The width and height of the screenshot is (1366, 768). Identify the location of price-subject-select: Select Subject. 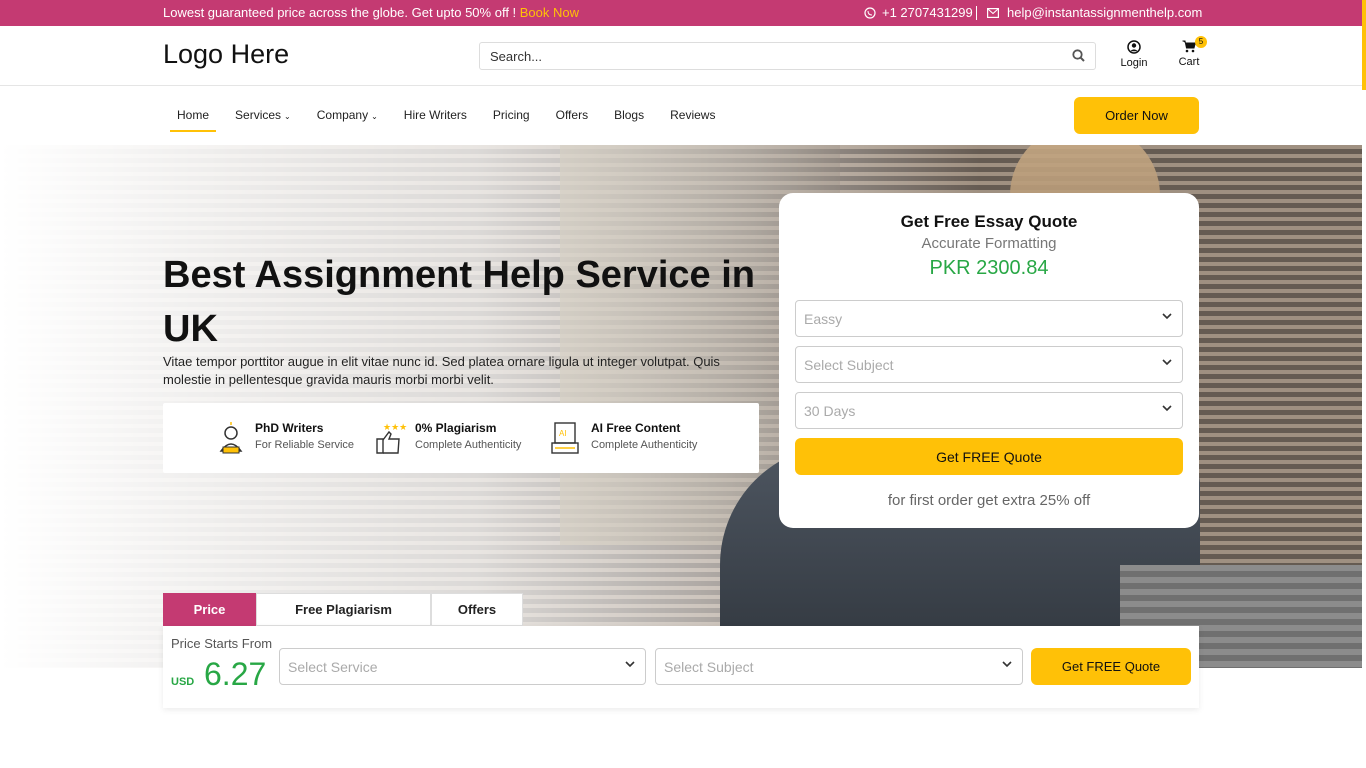
(839, 666).